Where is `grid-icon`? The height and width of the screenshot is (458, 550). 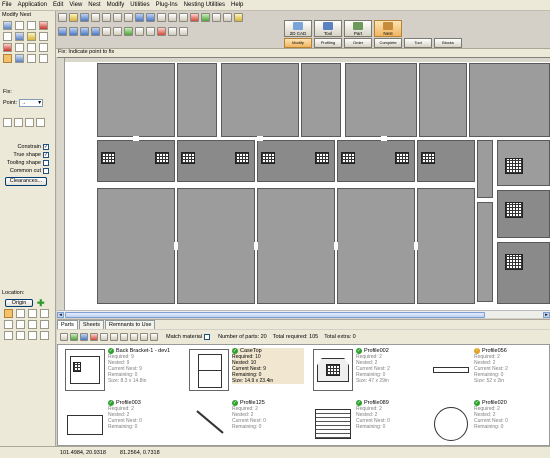 grid-icon is located at coordinates (227, 17).